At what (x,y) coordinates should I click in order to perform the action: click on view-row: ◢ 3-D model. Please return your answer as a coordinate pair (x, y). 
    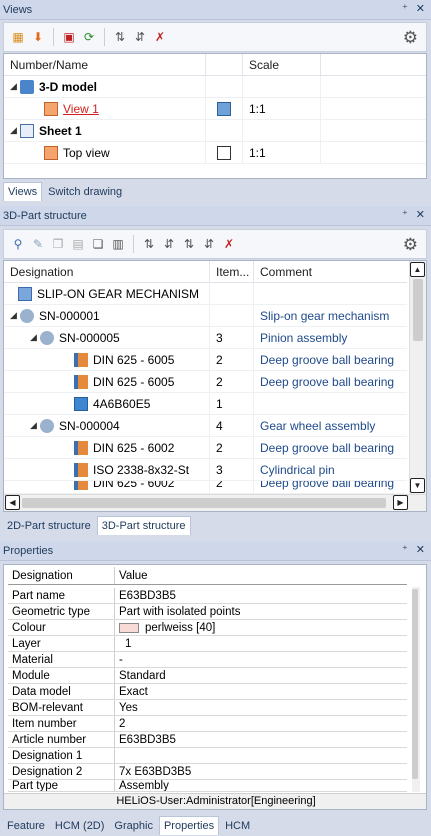
    Looking at the image, I should click on (215, 86).